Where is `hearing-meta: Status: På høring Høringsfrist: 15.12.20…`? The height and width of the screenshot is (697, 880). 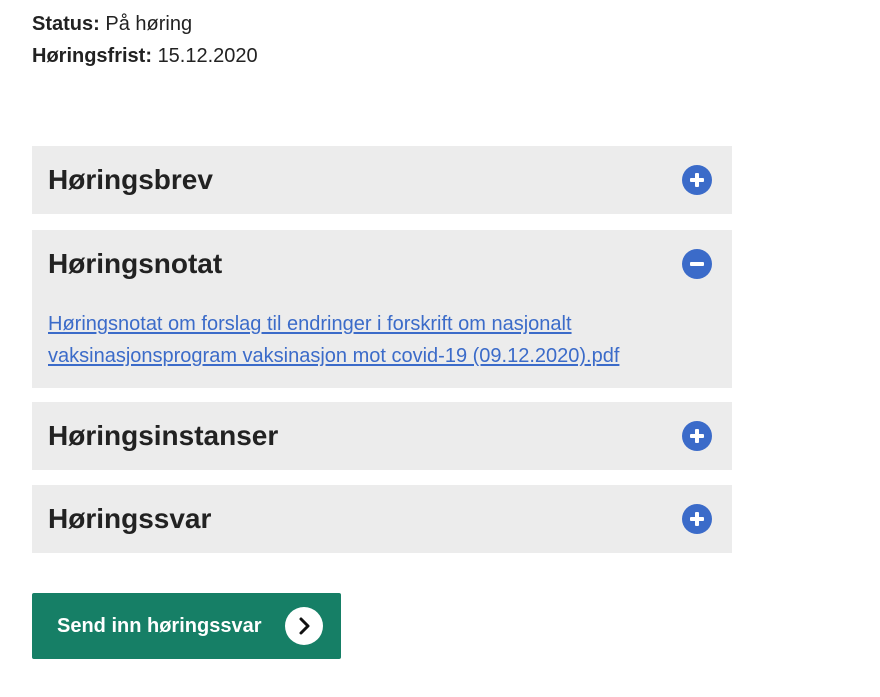
hearing-meta: Status: På høring Høringsfrist: 15.12.20… is located at coordinates (145, 40).